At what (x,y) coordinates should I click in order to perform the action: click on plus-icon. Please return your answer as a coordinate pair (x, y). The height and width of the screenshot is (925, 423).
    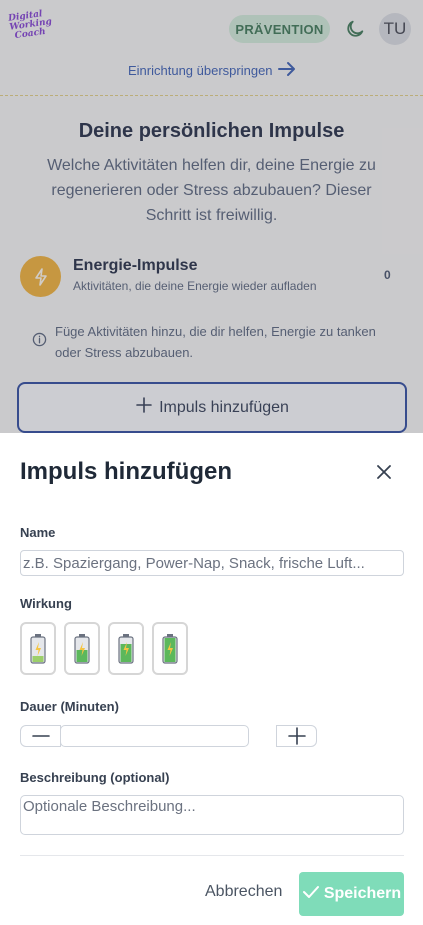
    Looking at the image, I should click on (296, 736).